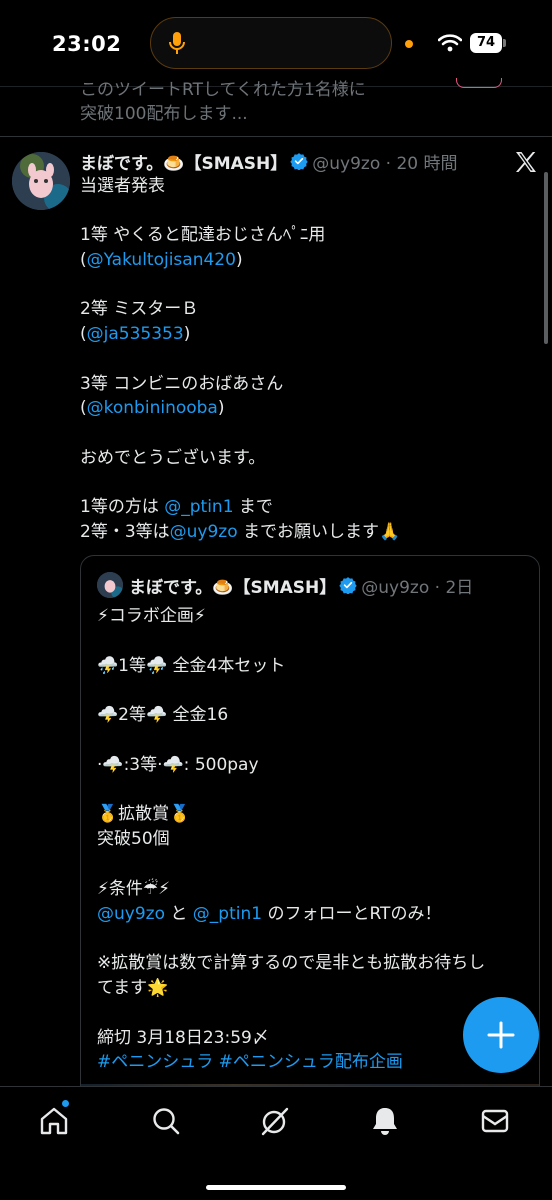 This screenshot has width=552, height=1200. What do you see at coordinates (269, 913) in the screenshot?
I see `quoted-line-mention: @uy9zo と @_ptin1 のフォローとRTのみ！` at bounding box center [269, 913].